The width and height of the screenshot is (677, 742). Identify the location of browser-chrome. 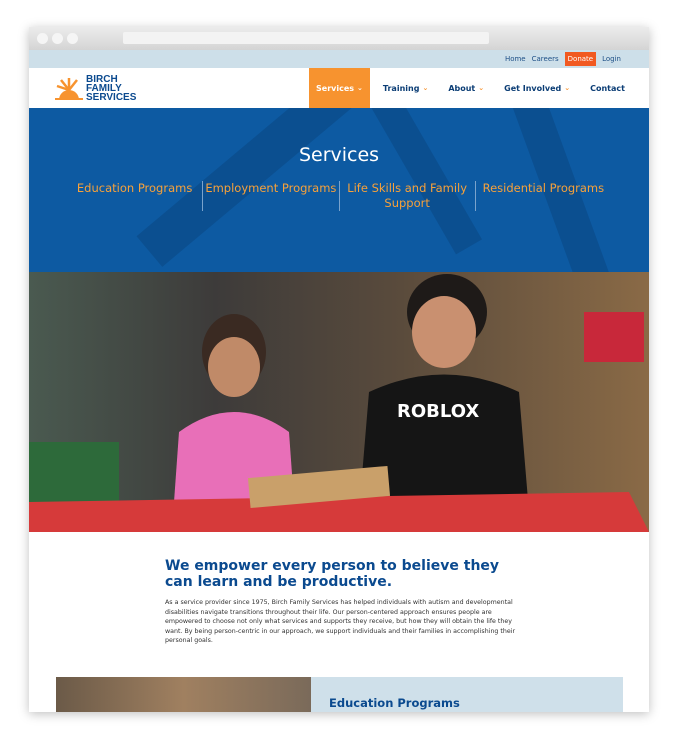
(339, 38).